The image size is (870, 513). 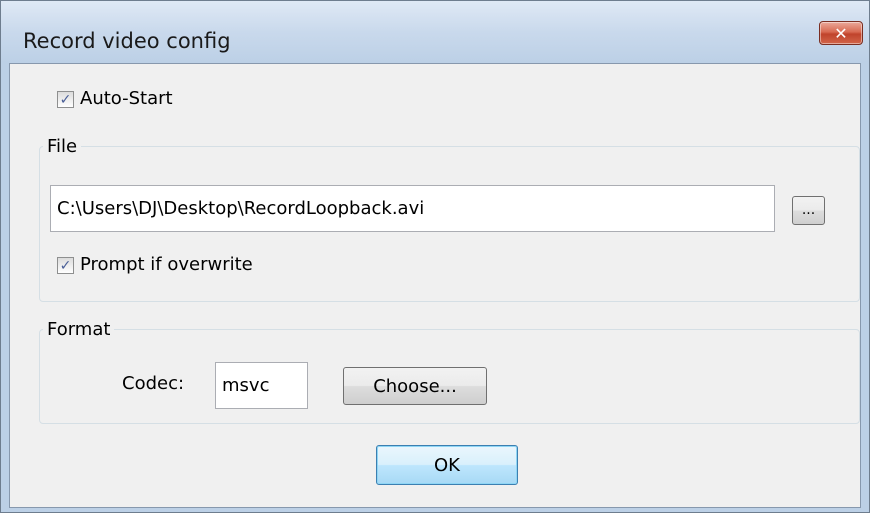 I want to click on close-icon: ✕, so click(x=841, y=33).